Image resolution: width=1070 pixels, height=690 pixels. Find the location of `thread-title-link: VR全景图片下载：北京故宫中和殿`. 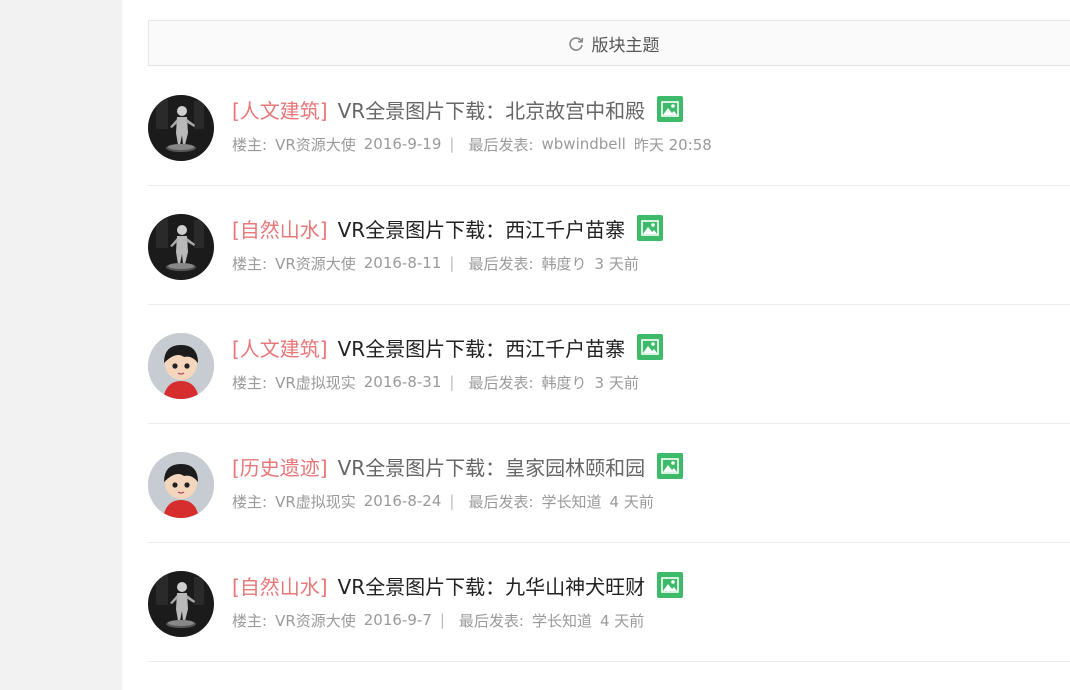

thread-title-link: VR全景图片下载：北京故宫中和殿 is located at coordinates (492, 109).